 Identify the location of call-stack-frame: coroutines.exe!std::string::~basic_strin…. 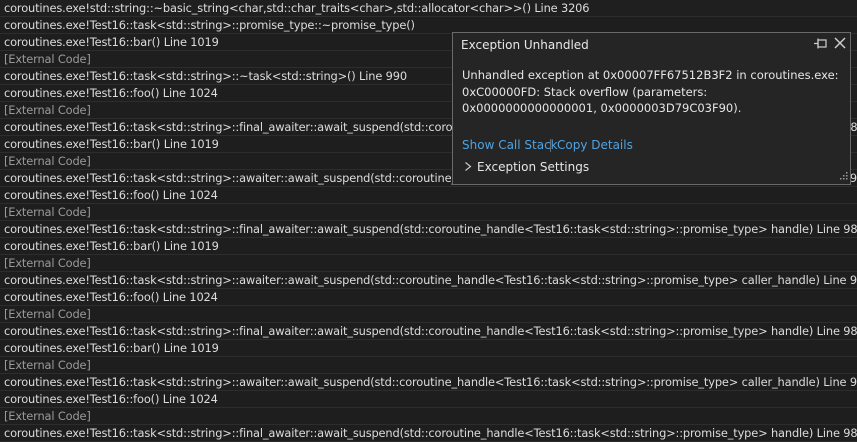
(428, 8).